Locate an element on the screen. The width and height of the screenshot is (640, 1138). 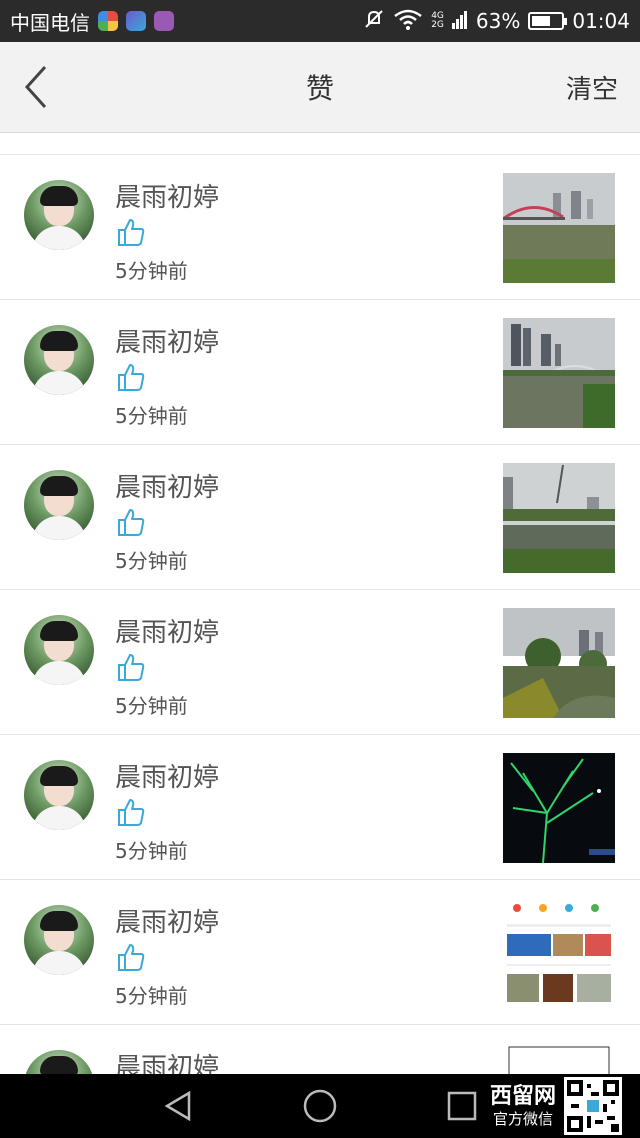
page-title: 赞 is located at coordinates (319, 88).